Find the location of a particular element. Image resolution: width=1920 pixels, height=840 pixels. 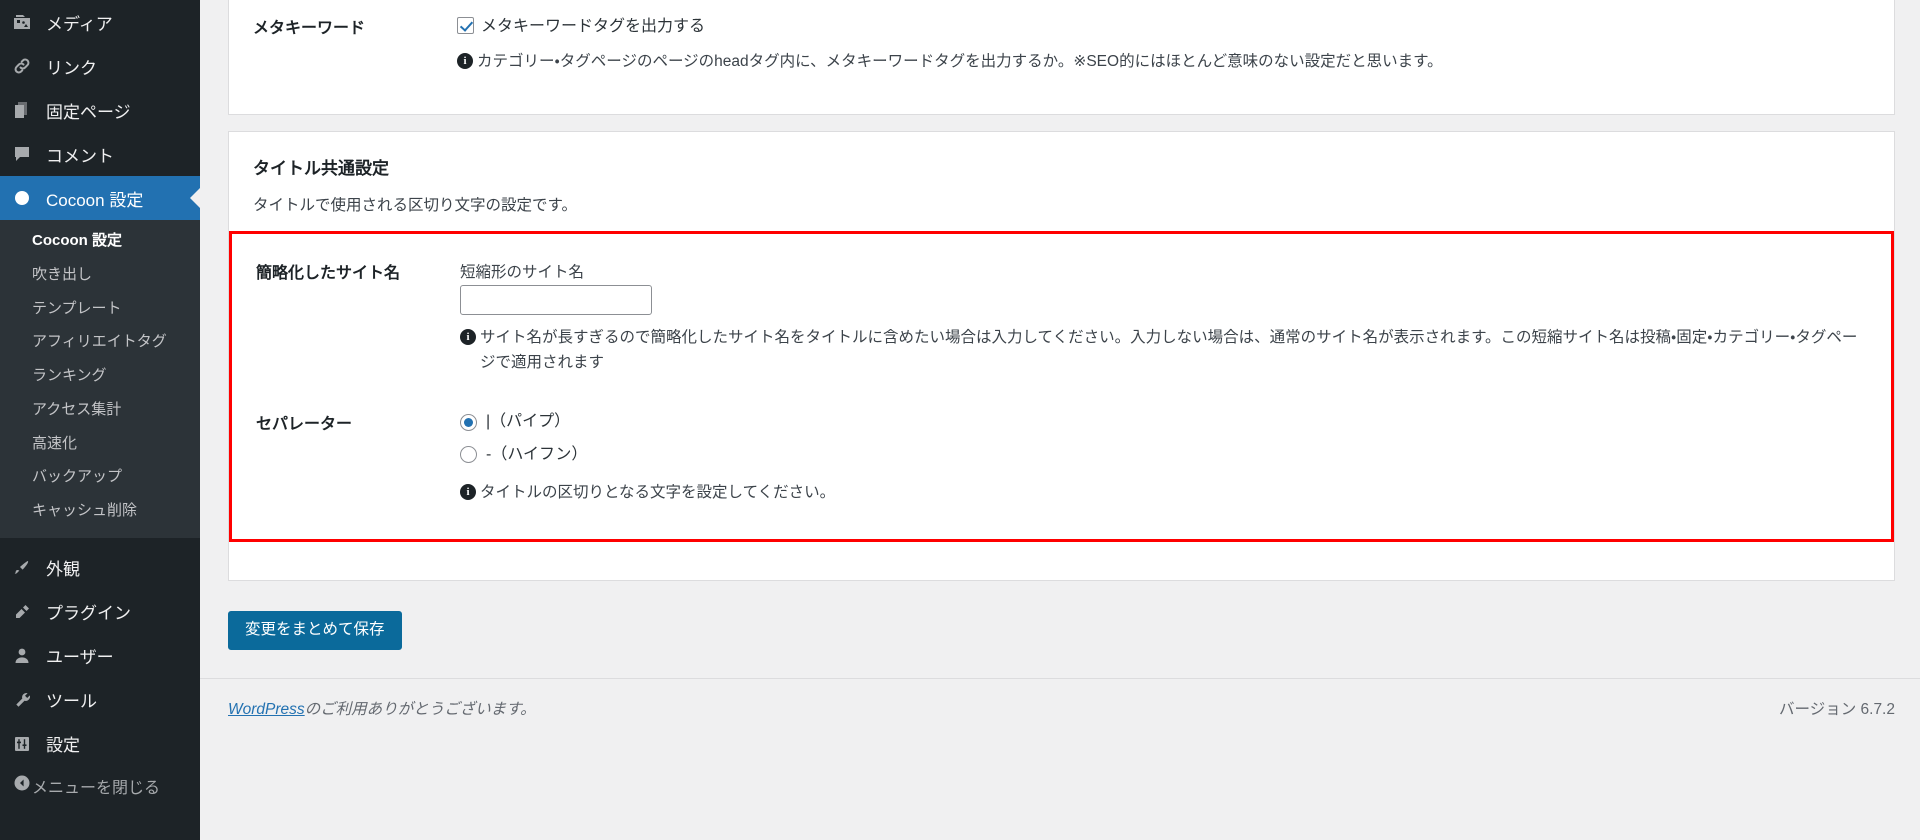

sidebar-item-settings: 設定 is located at coordinates (100, 744).